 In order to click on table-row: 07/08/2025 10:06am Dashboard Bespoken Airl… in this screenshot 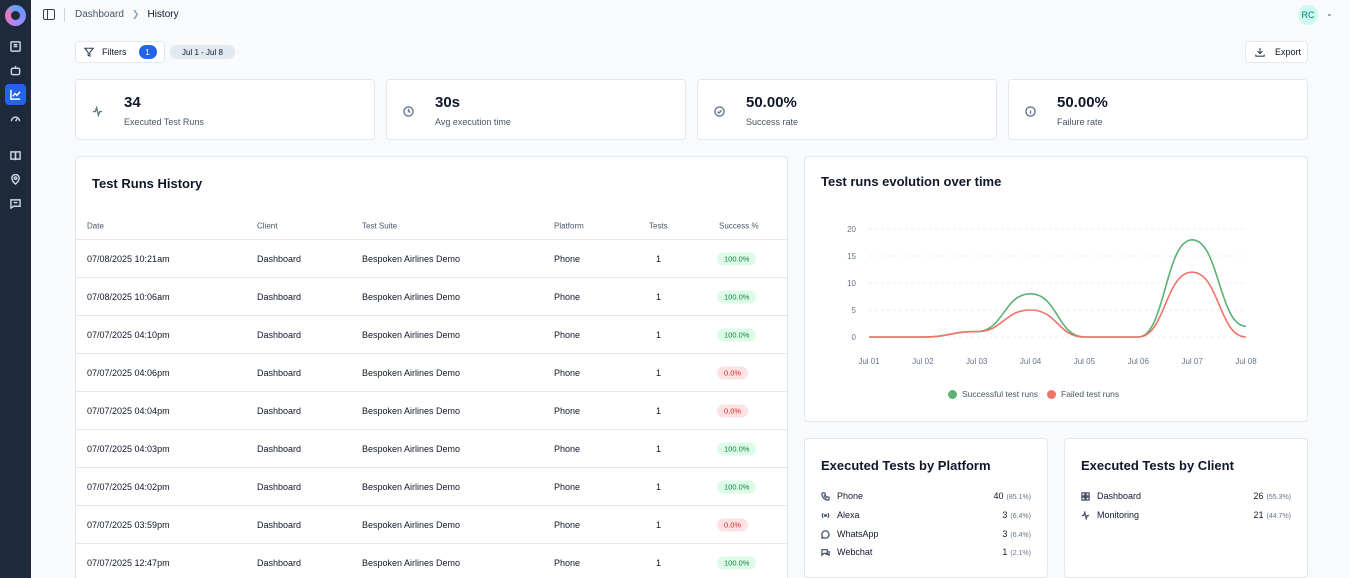, I will do `click(431, 297)`.